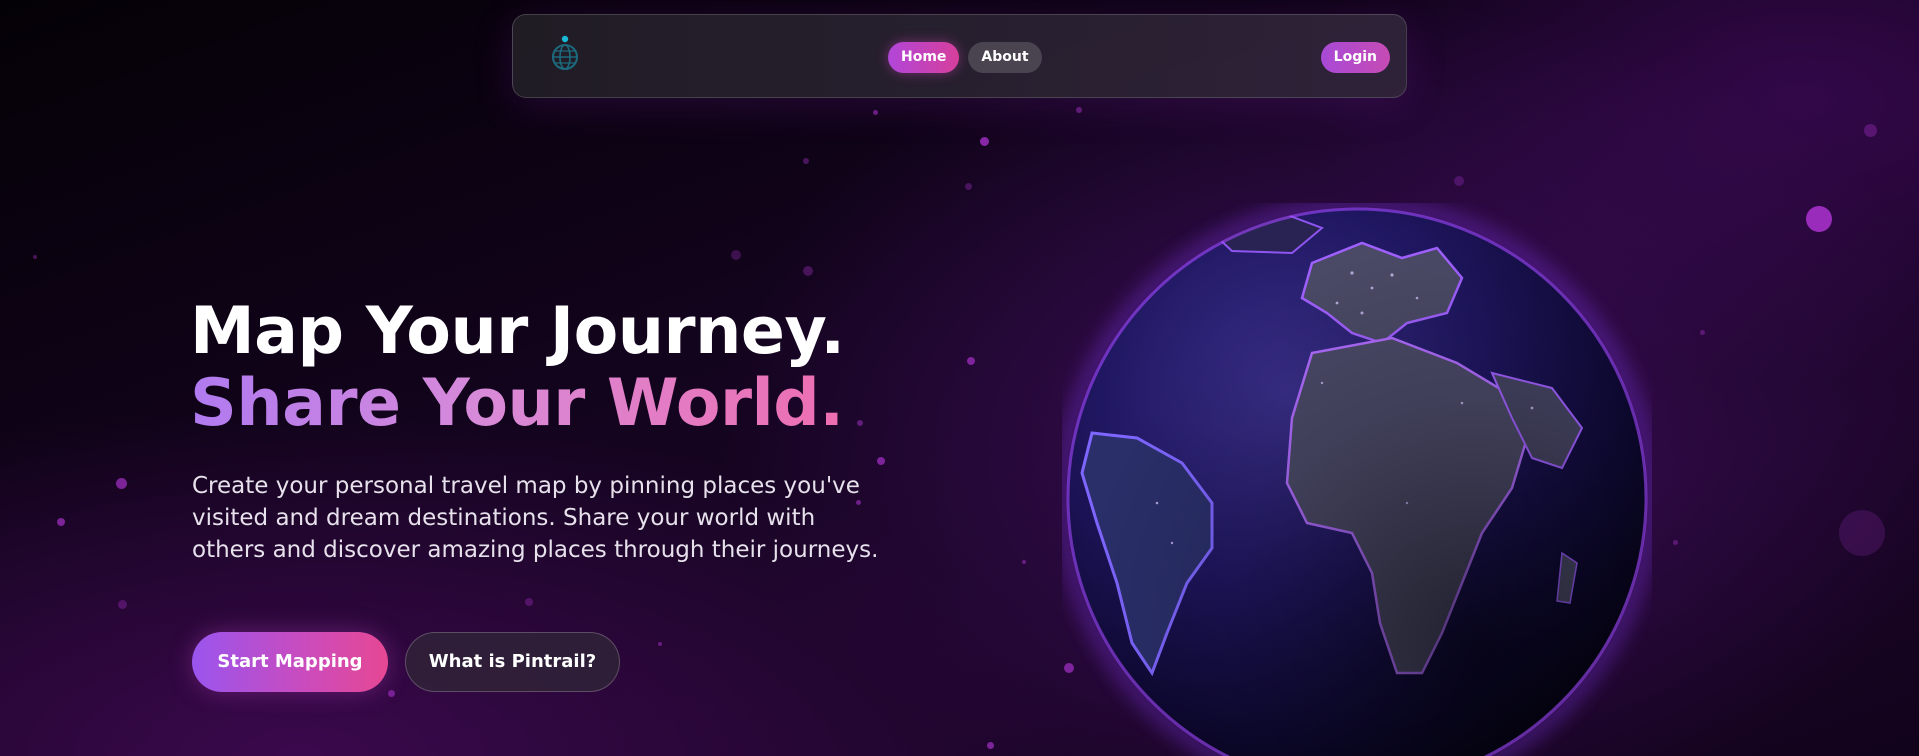 Image resolution: width=1919 pixels, height=756 pixels. Describe the element at coordinates (512, 662) in the screenshot. I see `what-is-pintrail-button: What is Pintrail?` at that location.